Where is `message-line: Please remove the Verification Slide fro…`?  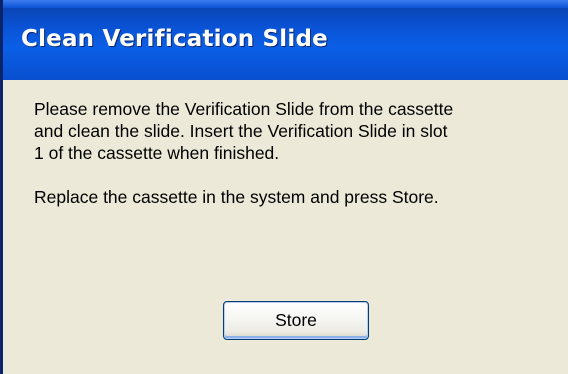
message-line: Please remove the Verification Slide fro… is located at coordinates (244, 109).